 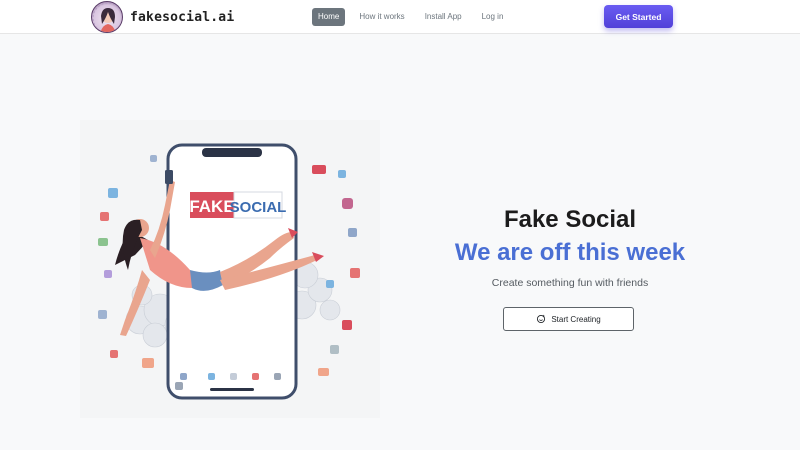 What do you see at coordinates (576, 319) in the screenshot?
I see `start-creating-label: Start Creating` at bounding box center [576, 319].